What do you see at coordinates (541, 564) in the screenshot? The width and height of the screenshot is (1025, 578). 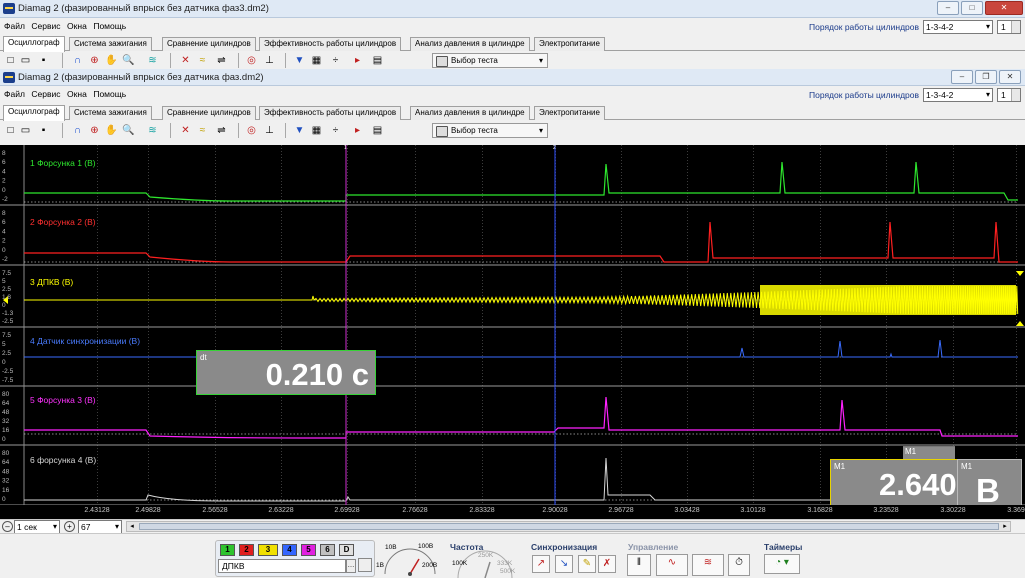 I see `sync-rise-icon: ↗` at bounding box center [541, 564].